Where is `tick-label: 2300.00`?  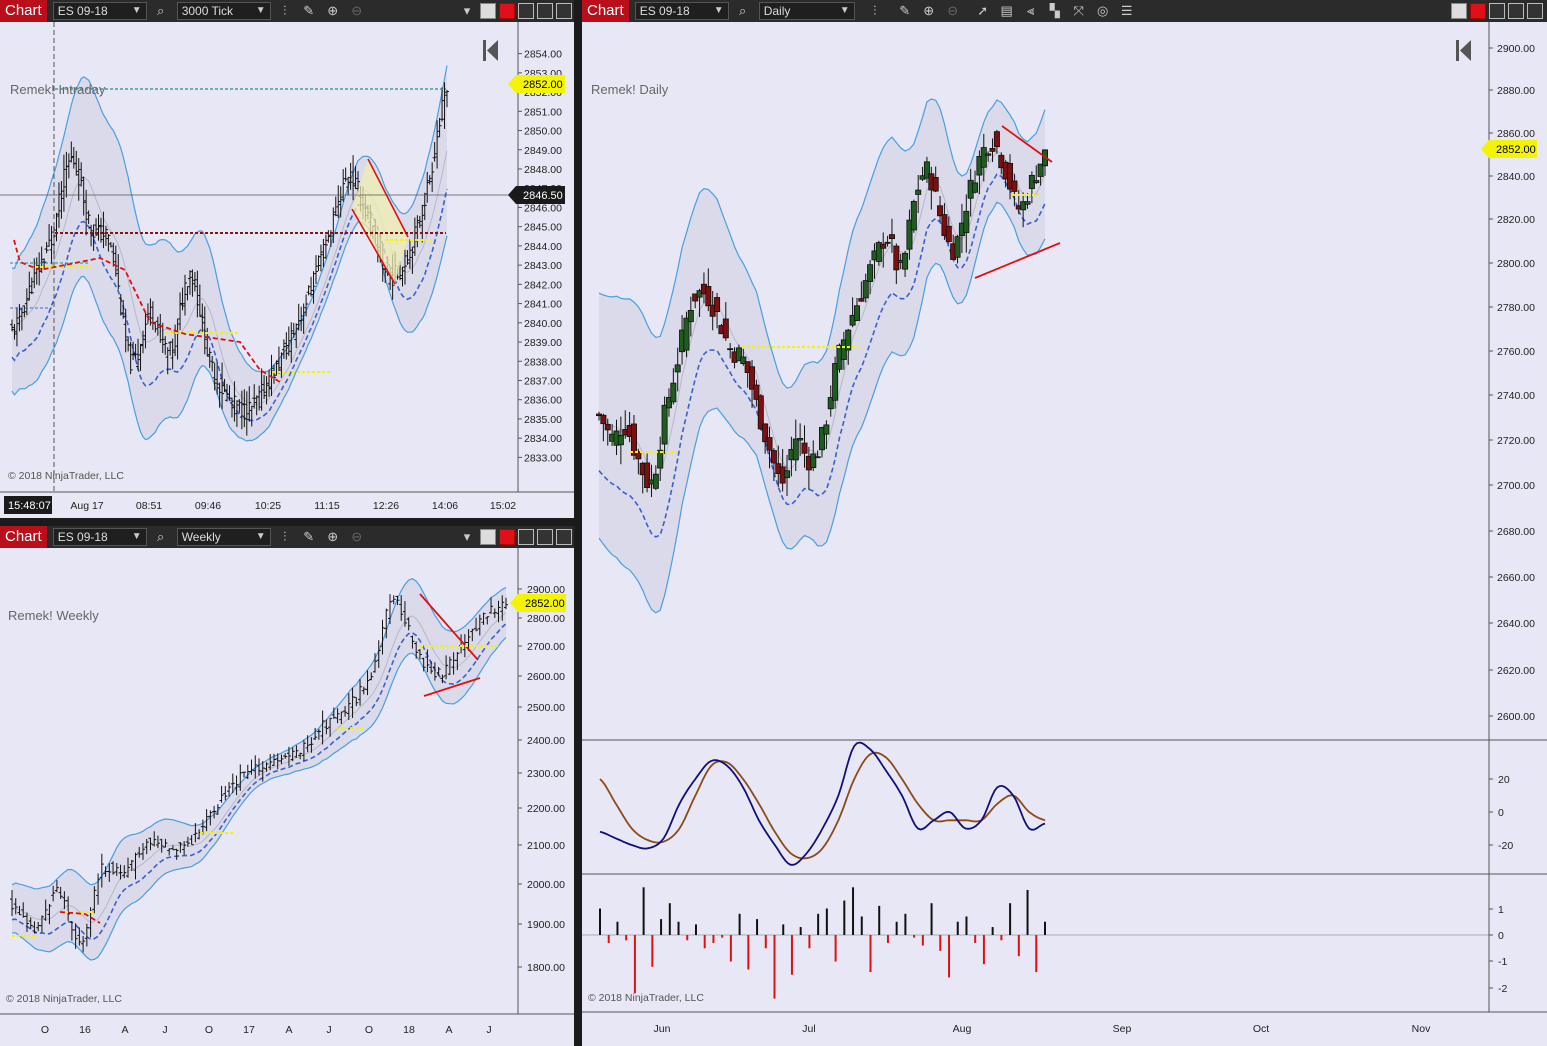 tick-label: 2300.00 is located at coordinates (546, 774).